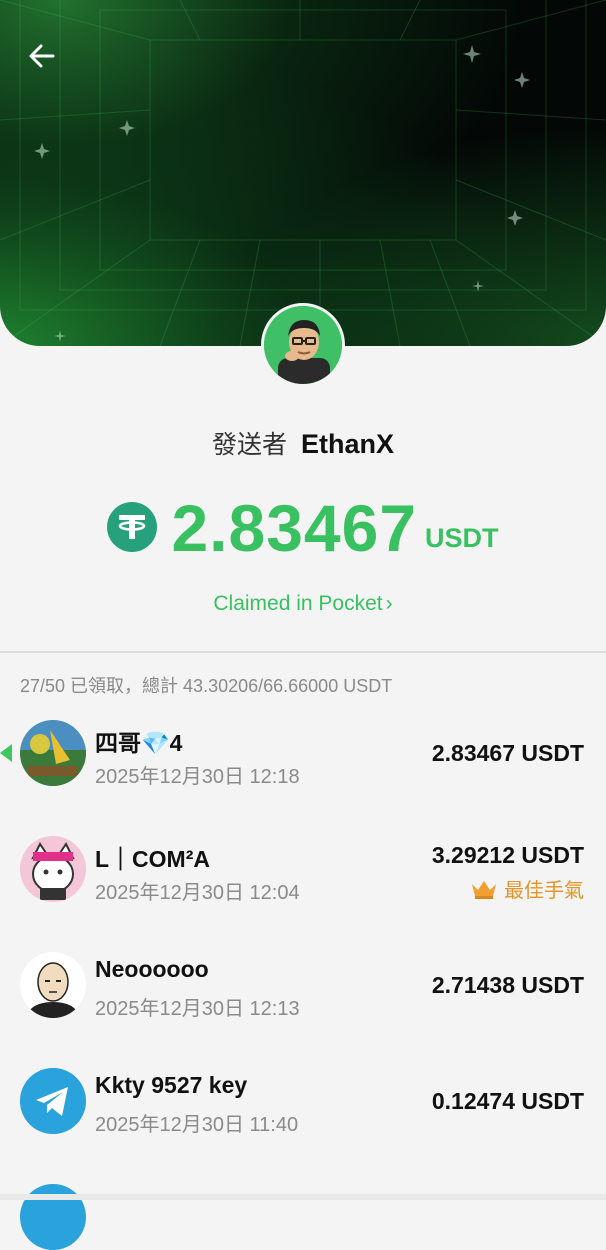 The height and width of the screenshot is (1250, 606). I want to click on claim-row: Neoooooo 2025年12月30日 12:13 2.71438 USDT, so click(303, 1002).